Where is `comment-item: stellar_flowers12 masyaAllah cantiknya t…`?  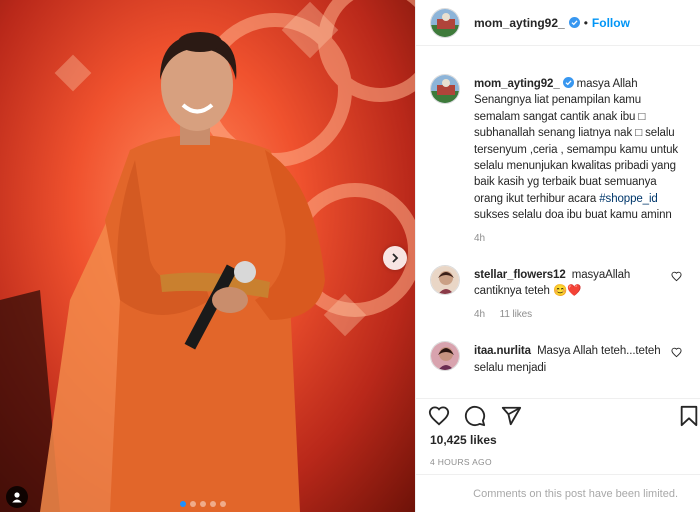
comment-item: stellar_flowers12 masyaAllah cantiknya t… is located at coordinates (558, 288).